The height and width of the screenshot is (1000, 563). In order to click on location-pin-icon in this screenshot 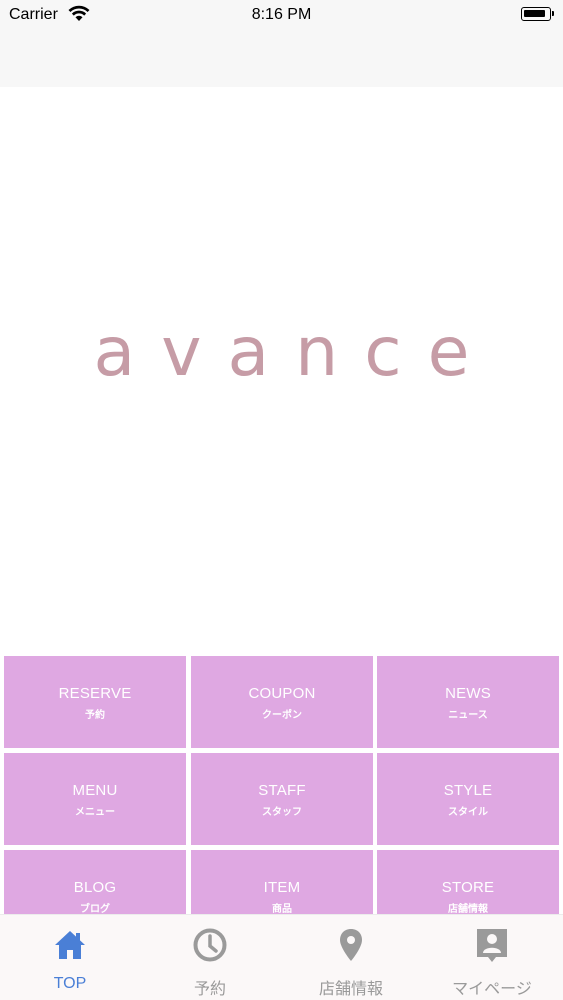, I will do `click(351, 945)`.